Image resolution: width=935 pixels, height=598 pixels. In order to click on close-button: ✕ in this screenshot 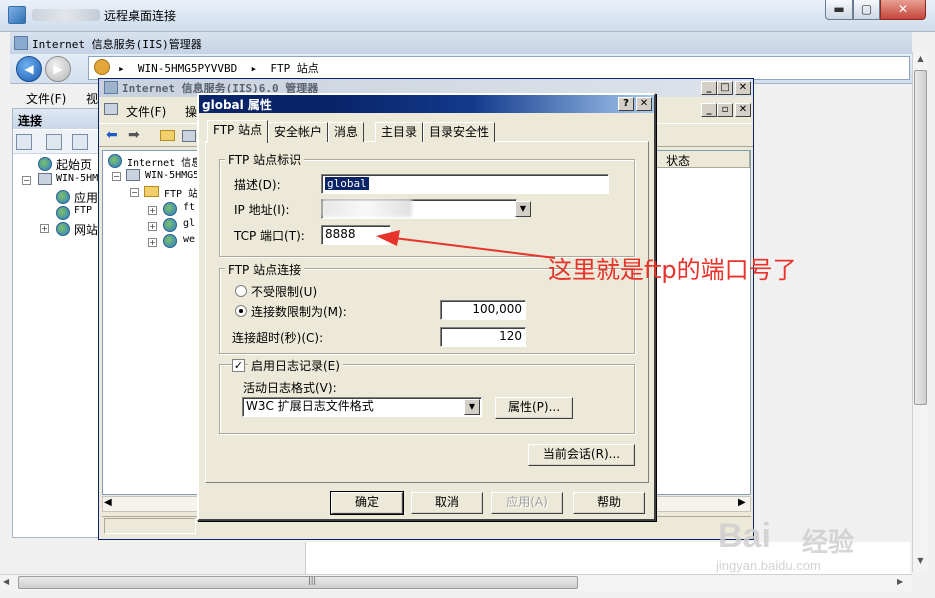, I will do `click(903, 10)`.